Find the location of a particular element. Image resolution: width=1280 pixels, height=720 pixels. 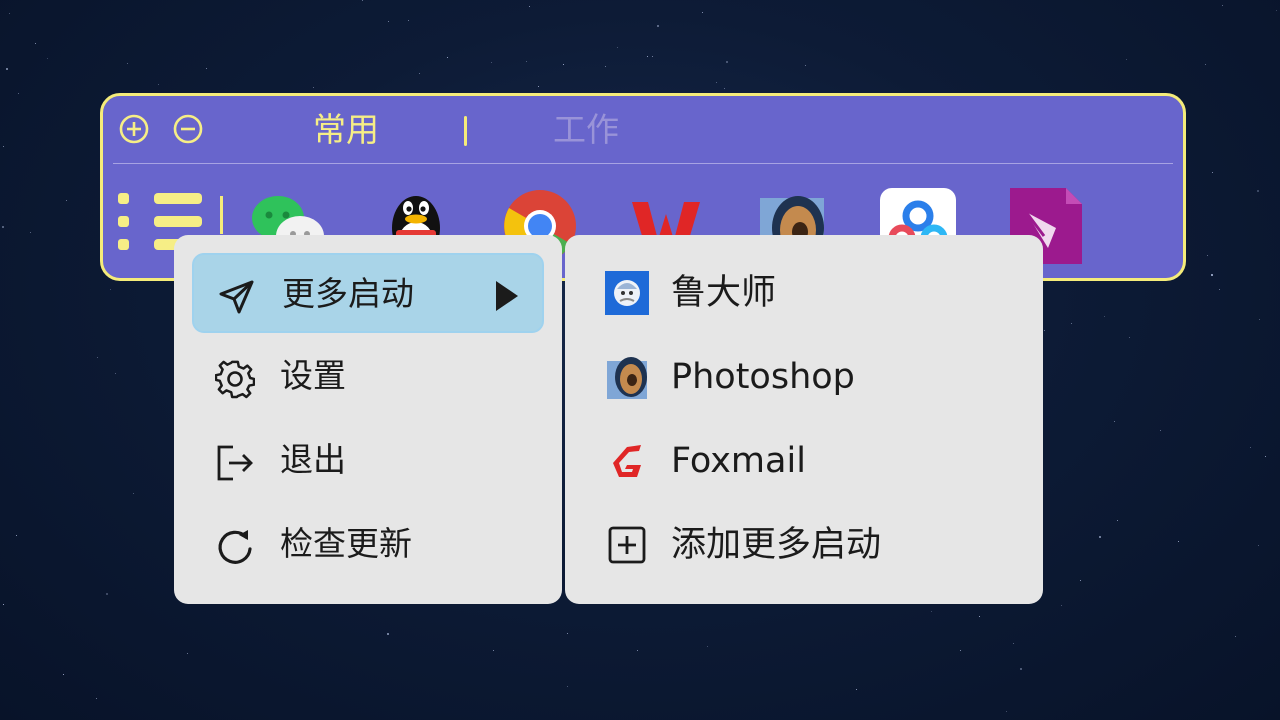

menu-item-exit: 退出 is located at coordinates (368, 461).